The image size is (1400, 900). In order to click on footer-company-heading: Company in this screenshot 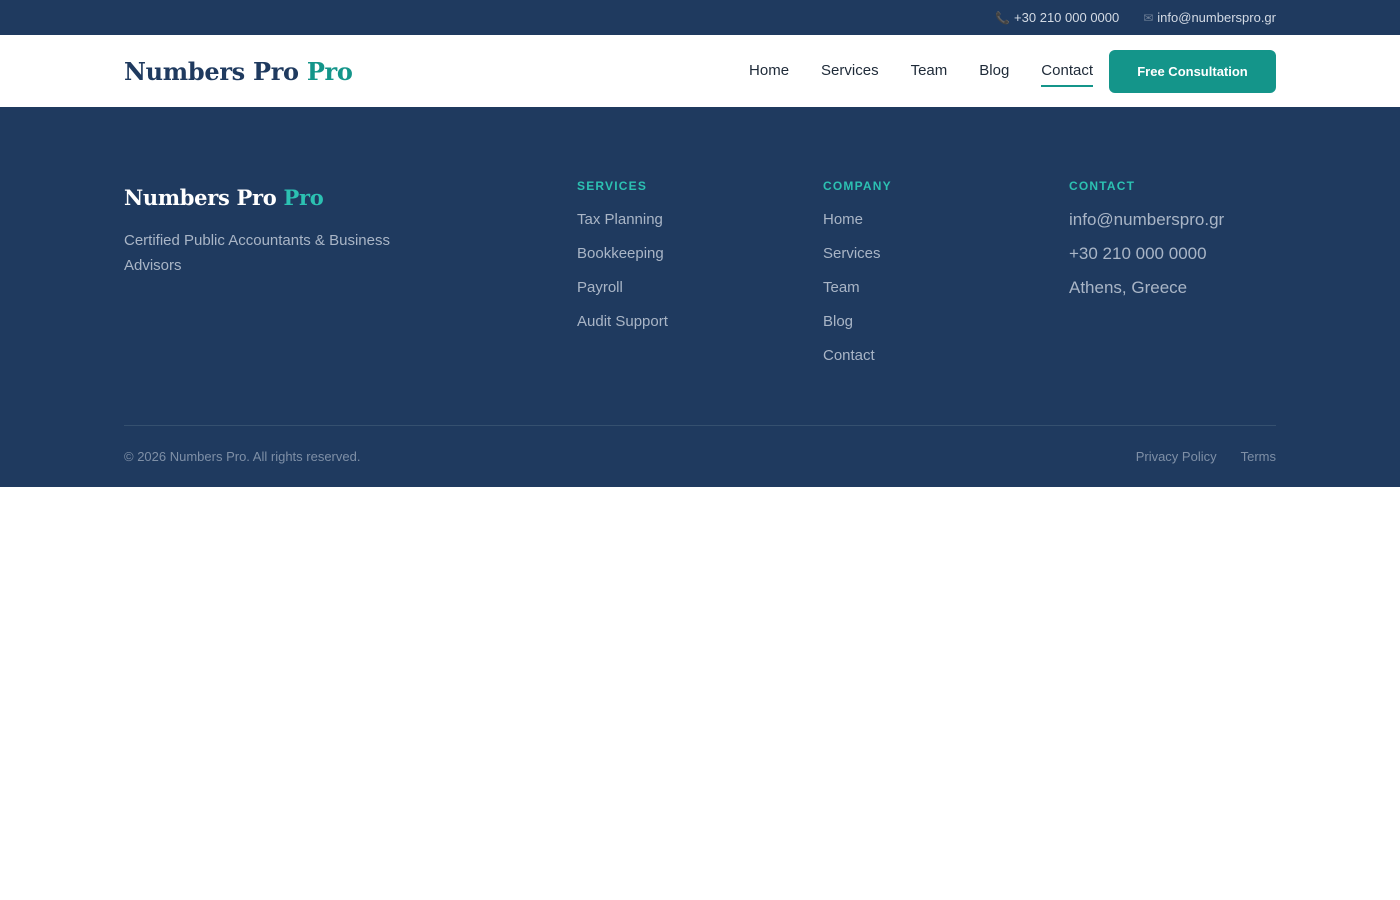, I will do `click(857, 186)`.